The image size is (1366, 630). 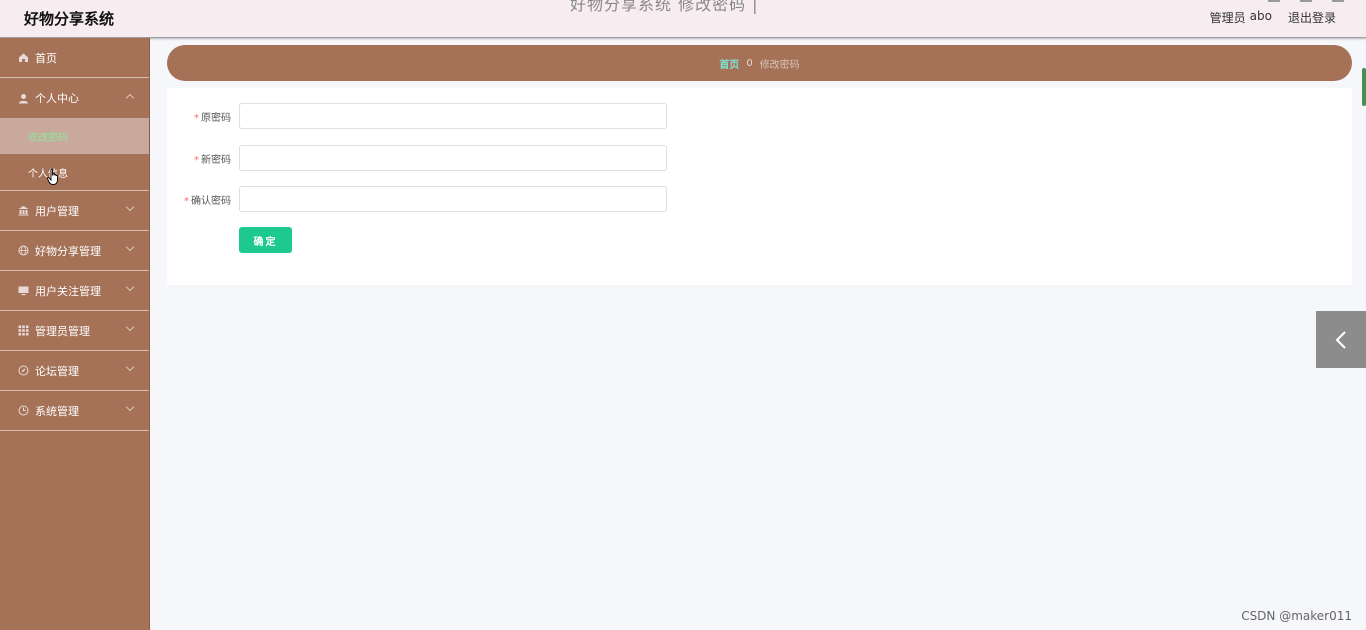 I want to click on sidebar-item-personal-center: 个人中心, so click(x=74, y=98).